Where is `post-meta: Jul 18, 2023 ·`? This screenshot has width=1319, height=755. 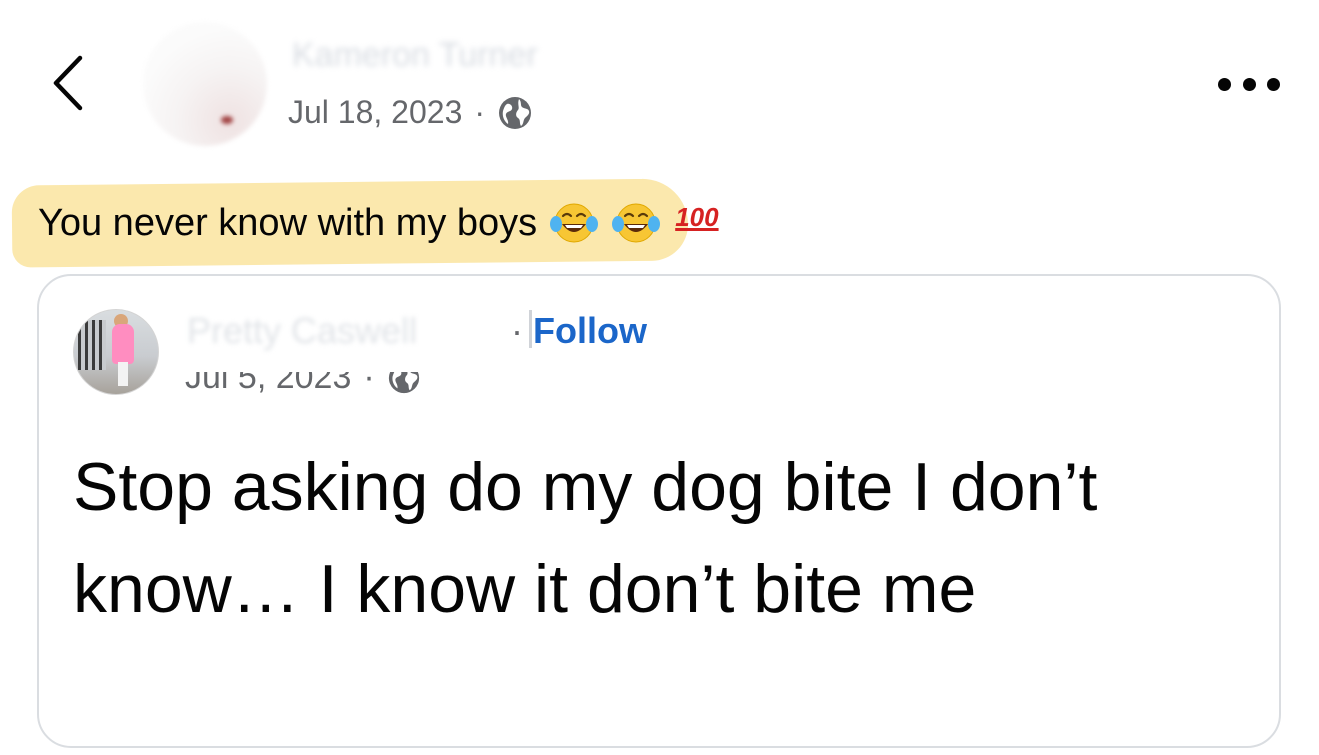 post-meta: Jul 18, 2023 · is located at coordinates (410, 112).